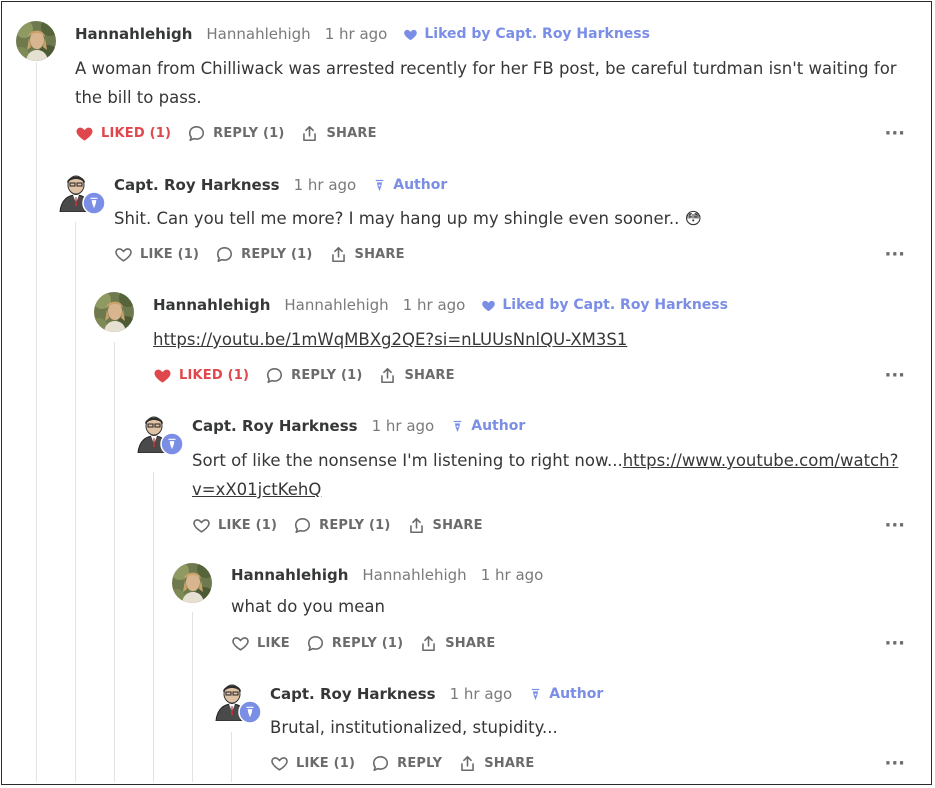  I want to click on author-badge: Author, so click(487, 426).